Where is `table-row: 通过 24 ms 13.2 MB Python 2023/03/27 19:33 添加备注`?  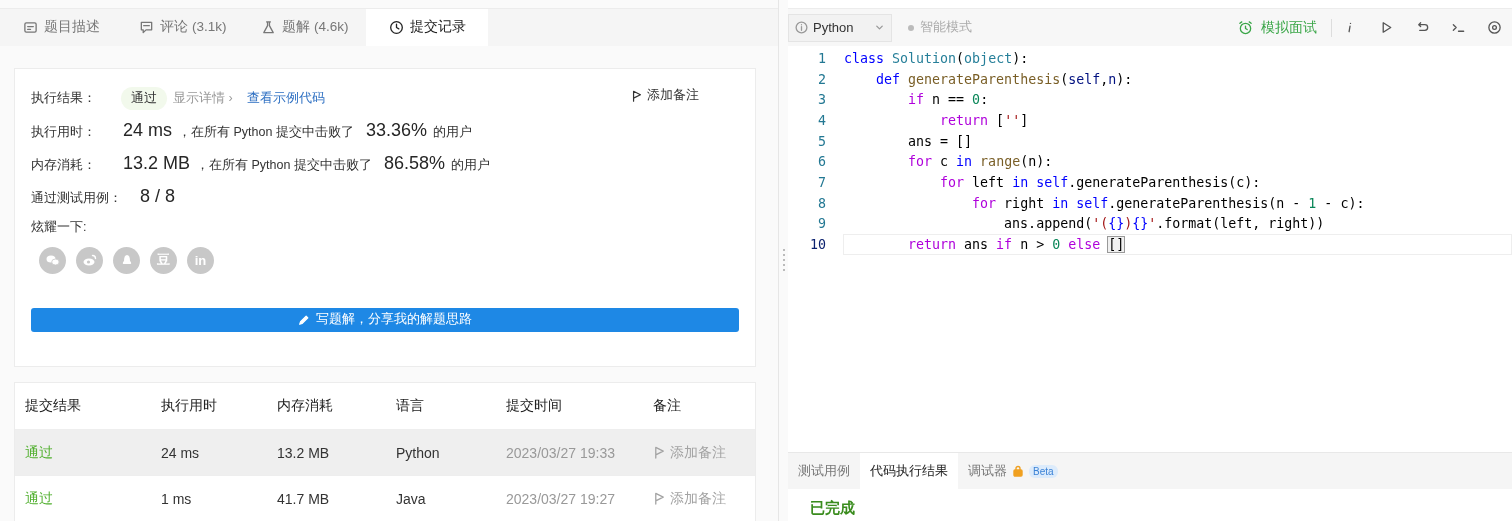
table-row: 通过 24 ms 13.2 MB Python 2023/03/27 19:33 添加备注 is located at coordinates (385, 452).